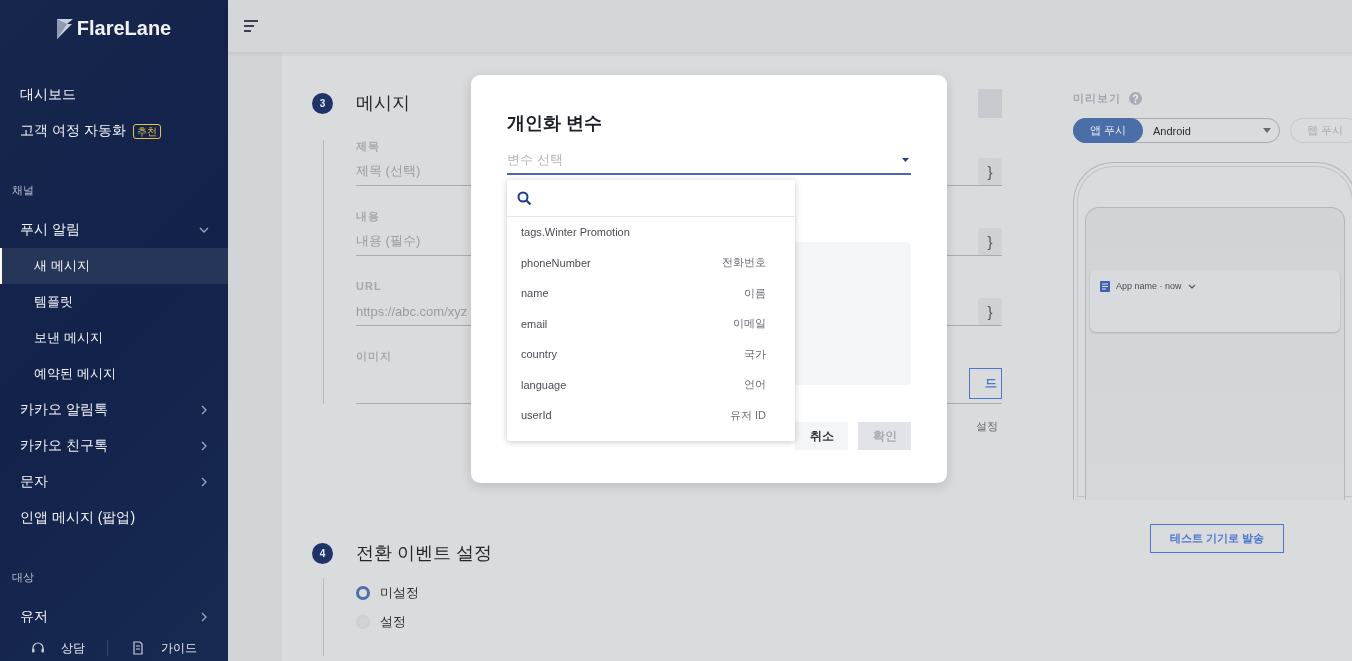  What do you see at coordinates (64, 28) in the screenshot?
I see `flag-logo-icon` at bounding box center [64, 28].